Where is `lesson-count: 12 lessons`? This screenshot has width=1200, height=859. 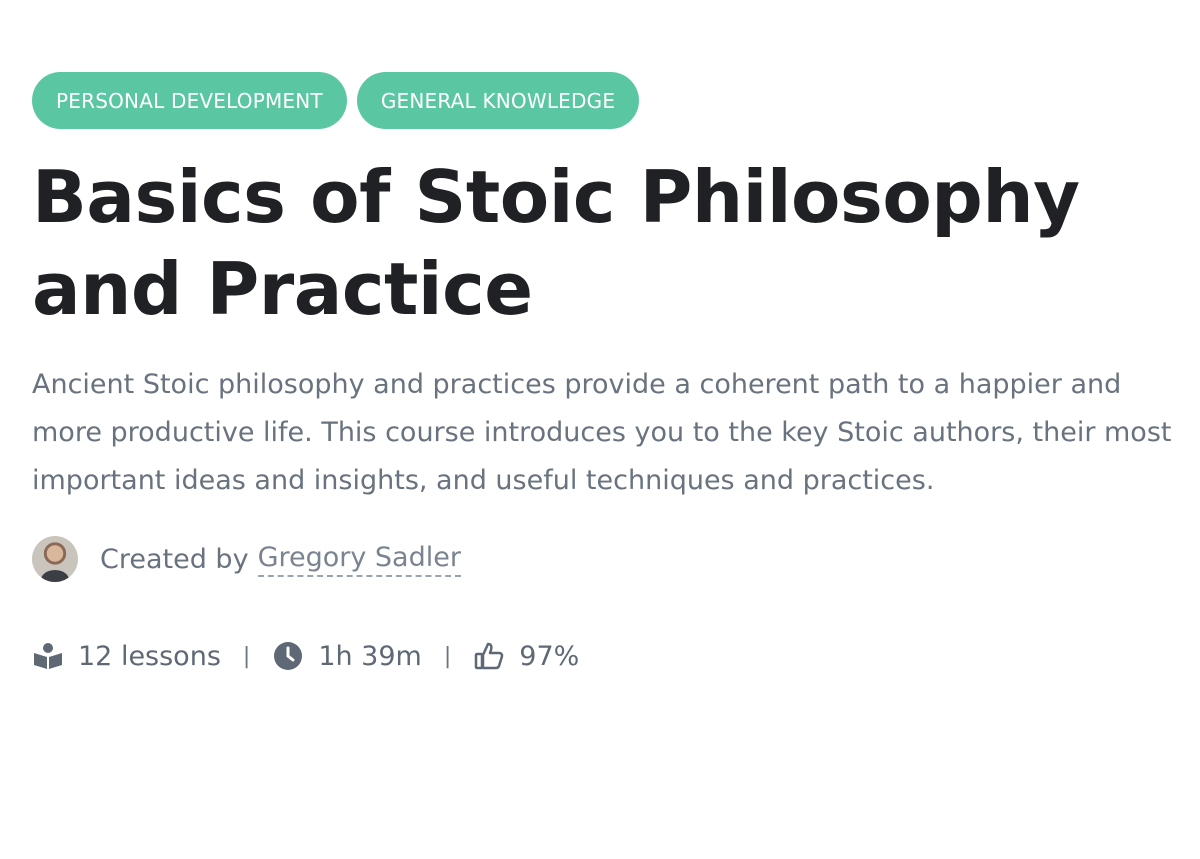 lesson-count: 12 lessons is located at coordinates (149, 656).